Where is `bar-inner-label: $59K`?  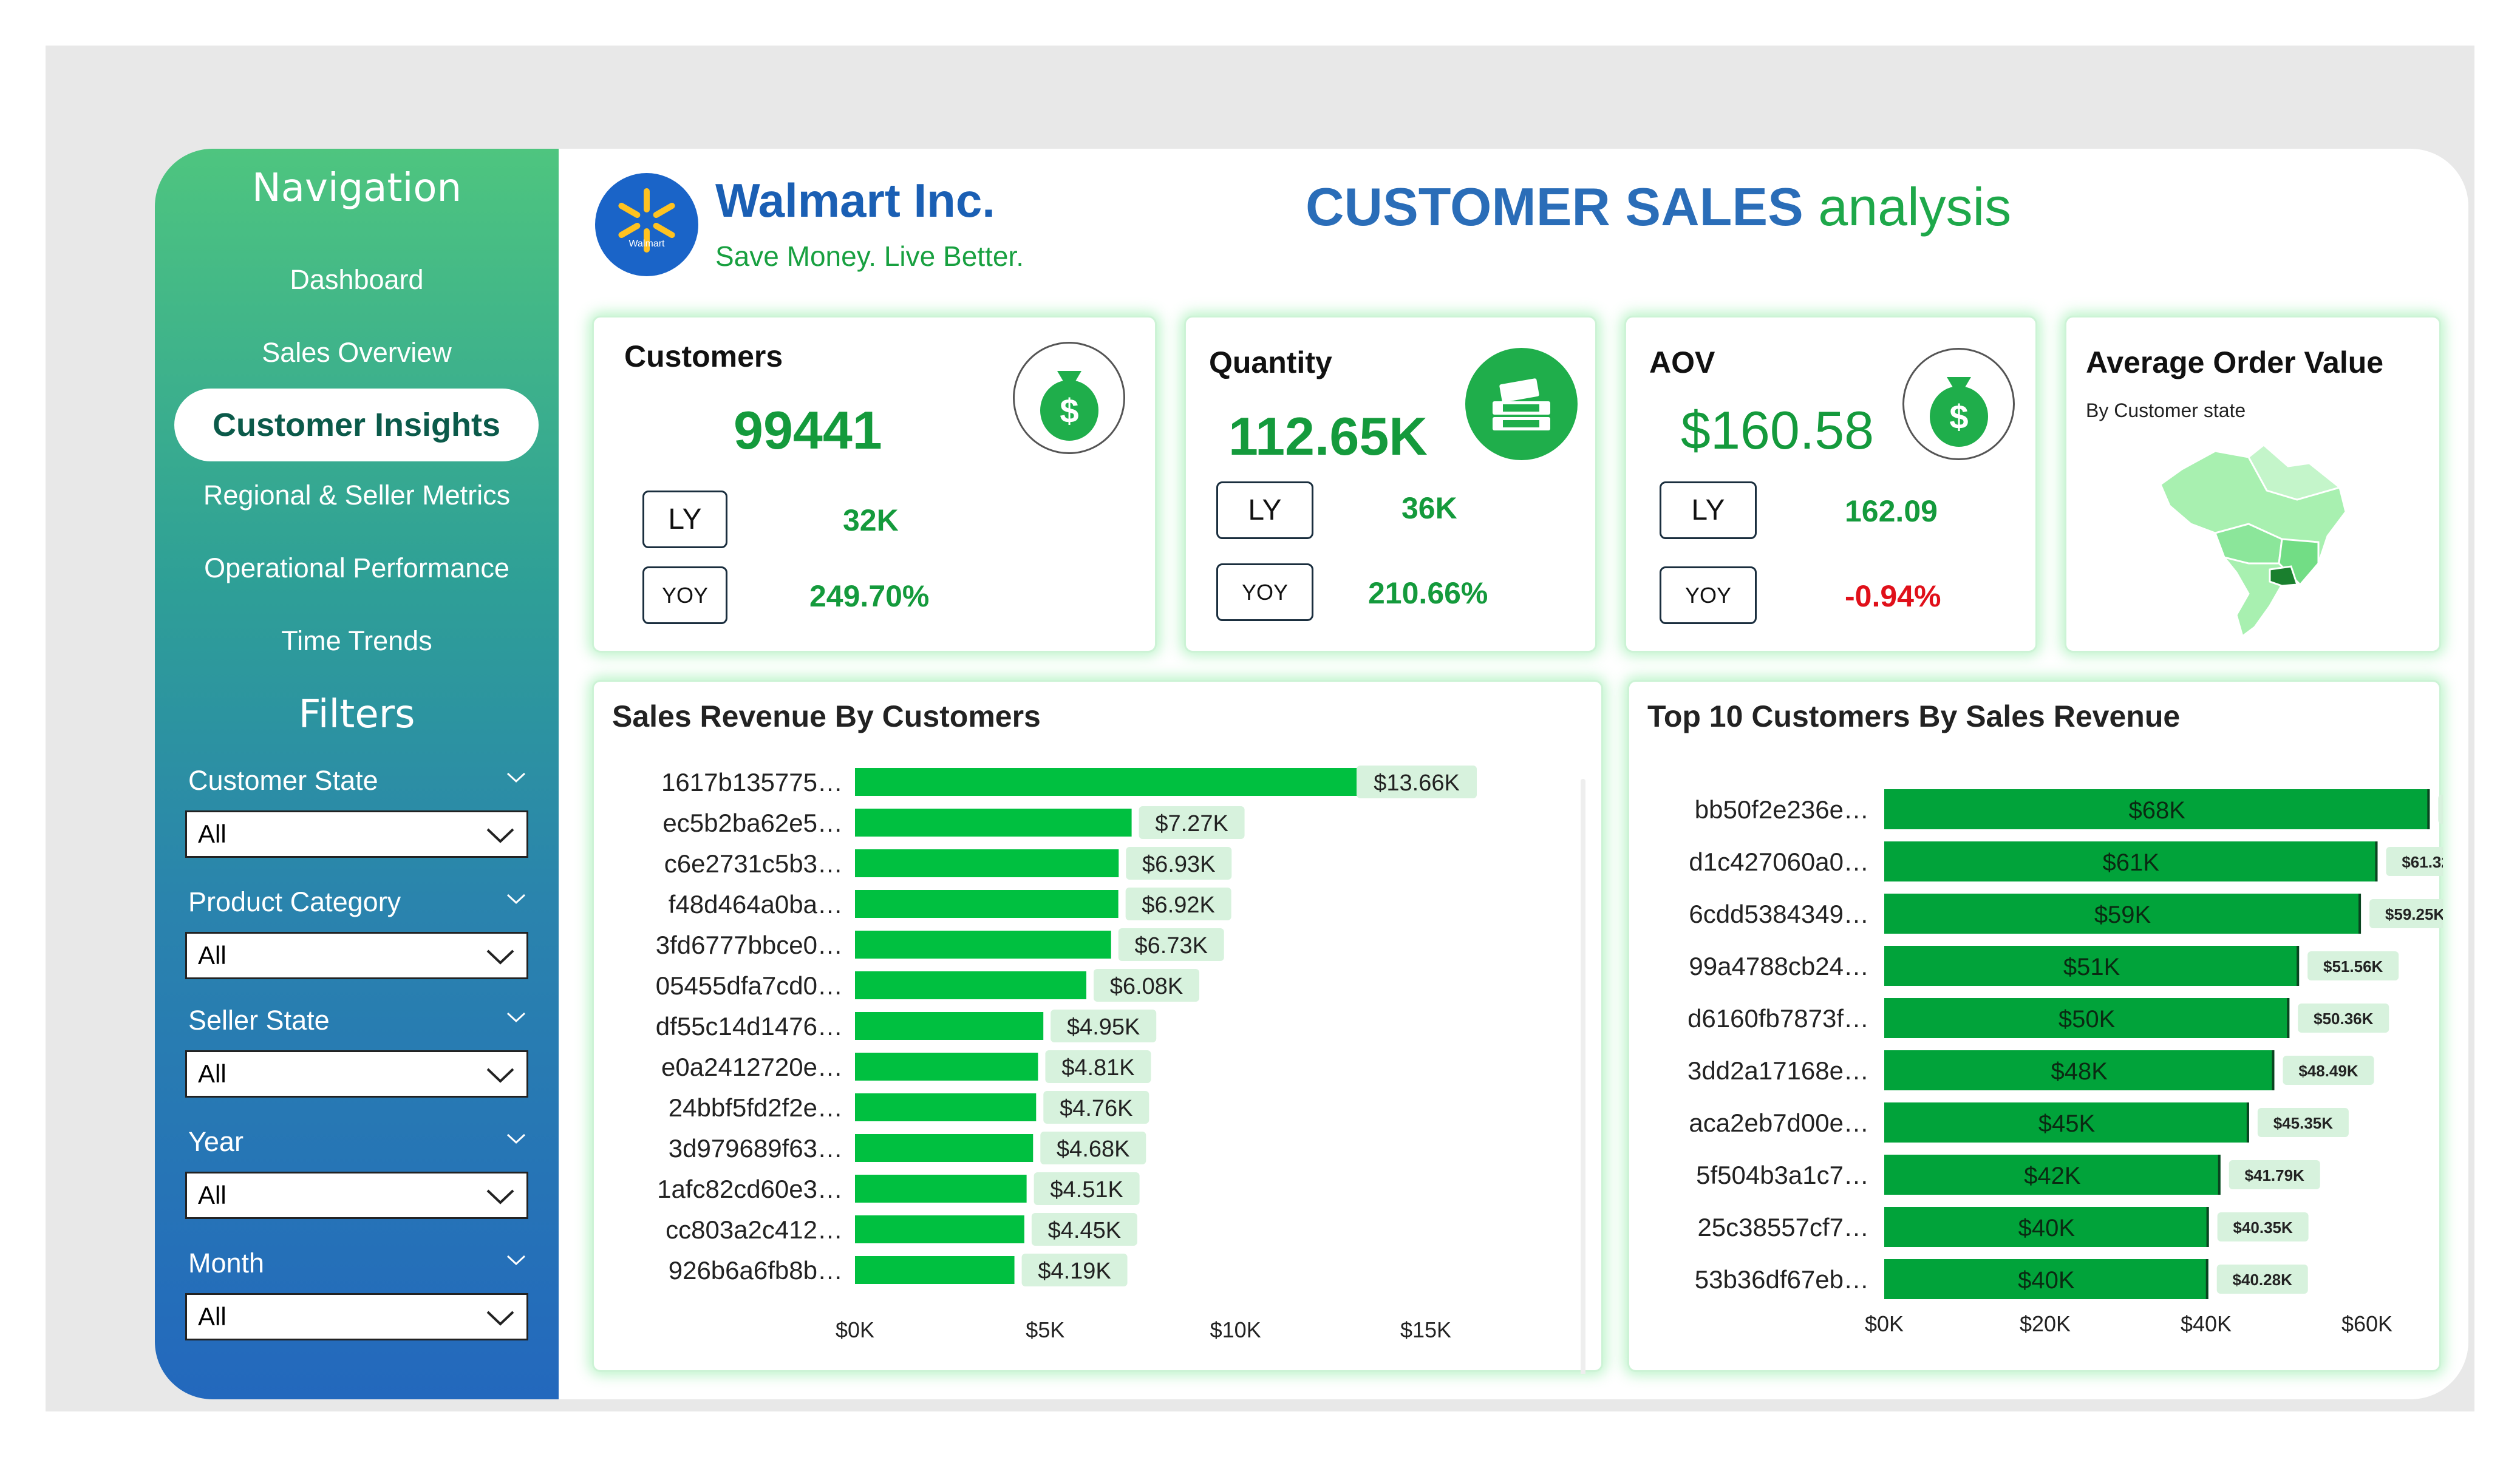 bar-inner-label: $59K is located at coordinates (2122, 915).